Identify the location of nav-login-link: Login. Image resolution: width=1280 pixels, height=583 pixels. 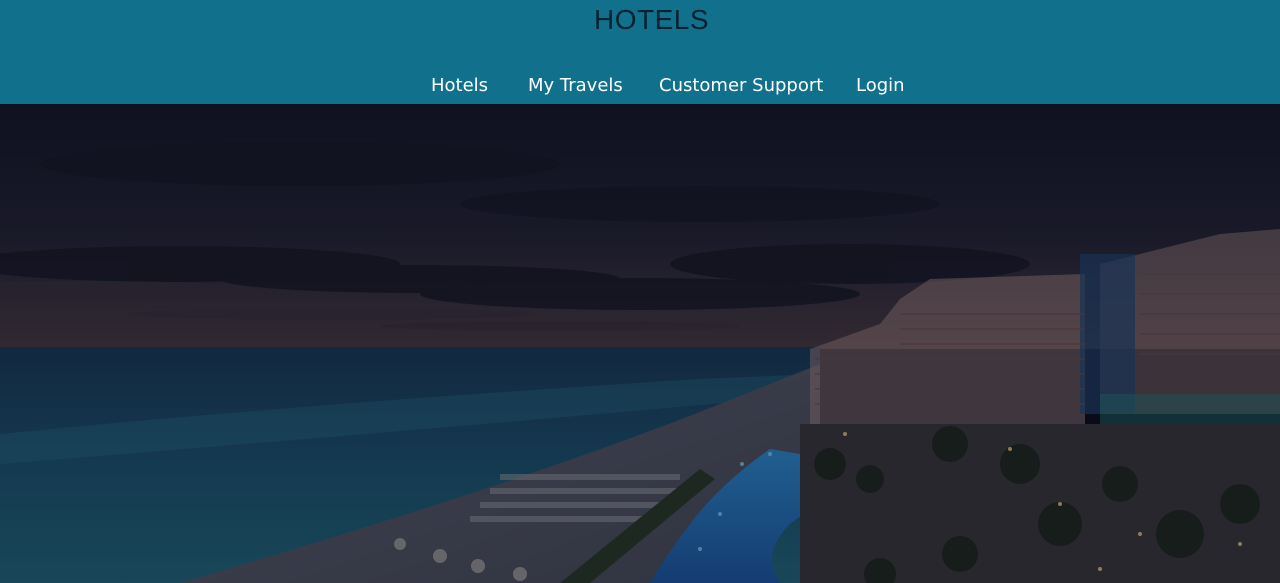
(880, 86).